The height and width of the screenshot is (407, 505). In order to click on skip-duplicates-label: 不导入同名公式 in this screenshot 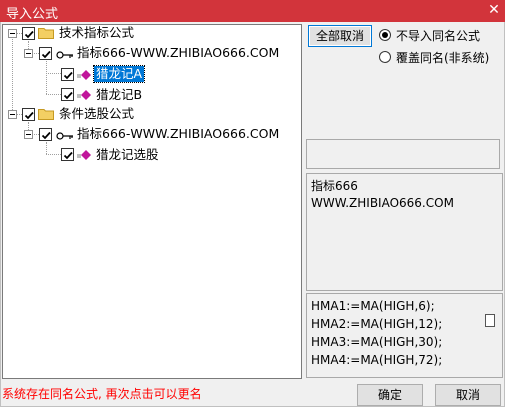, I will do `click(438, 35)`.